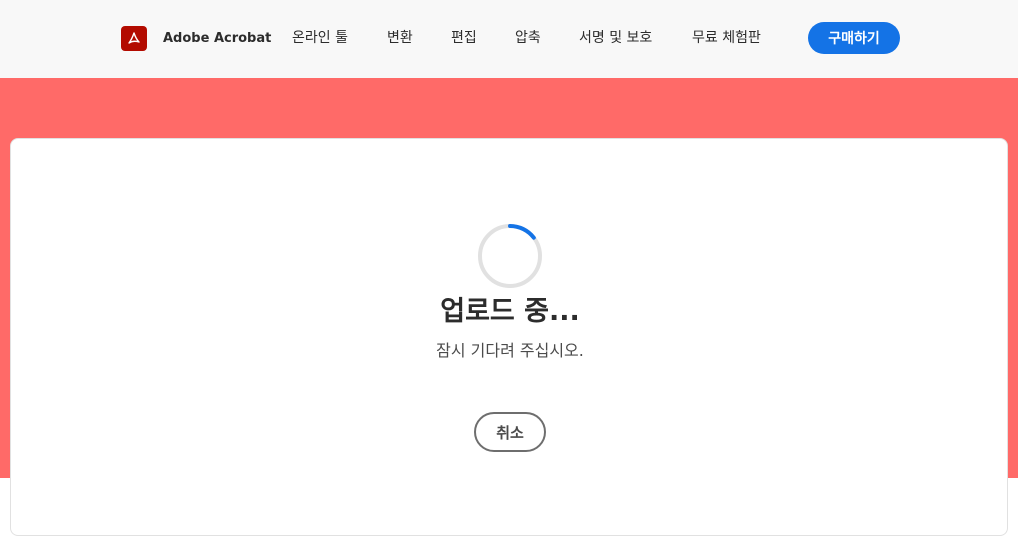  What do you see at coordinates (726, 38) in the screenshot?
I see `nav-item-free-trial: 무료 체험판` at bounding box center [726, 38].